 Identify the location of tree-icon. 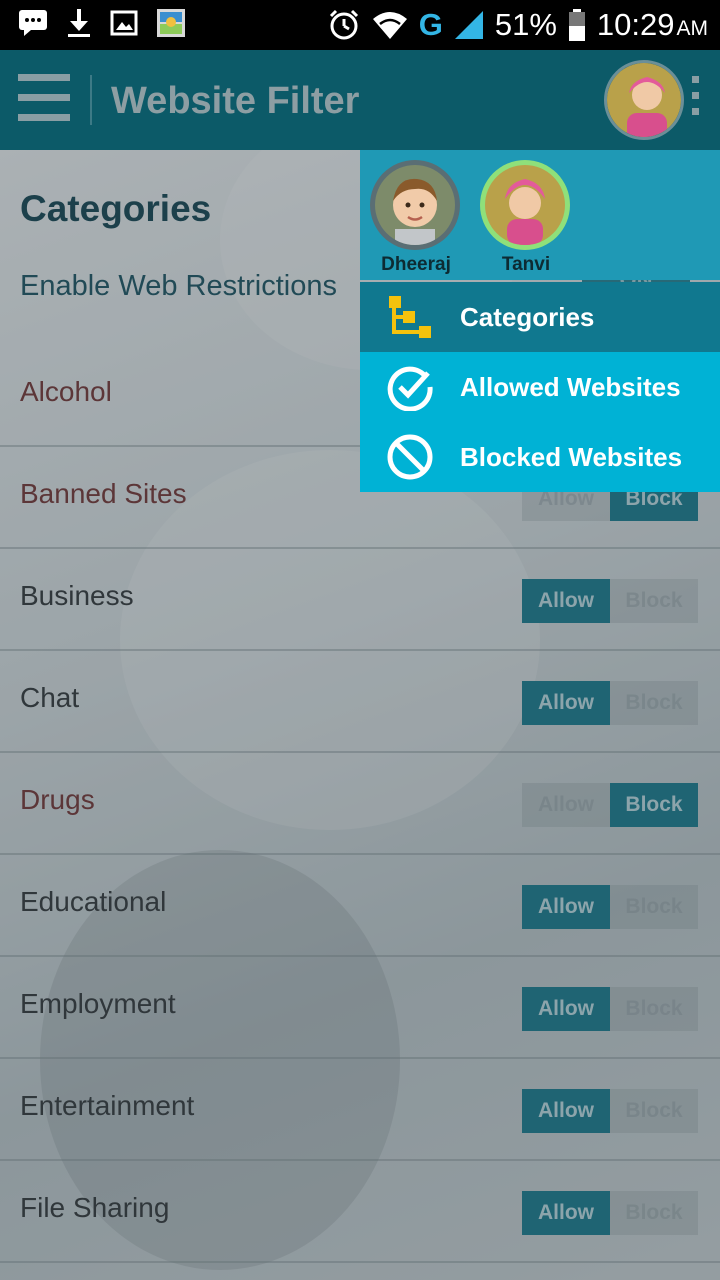
(410, 317).